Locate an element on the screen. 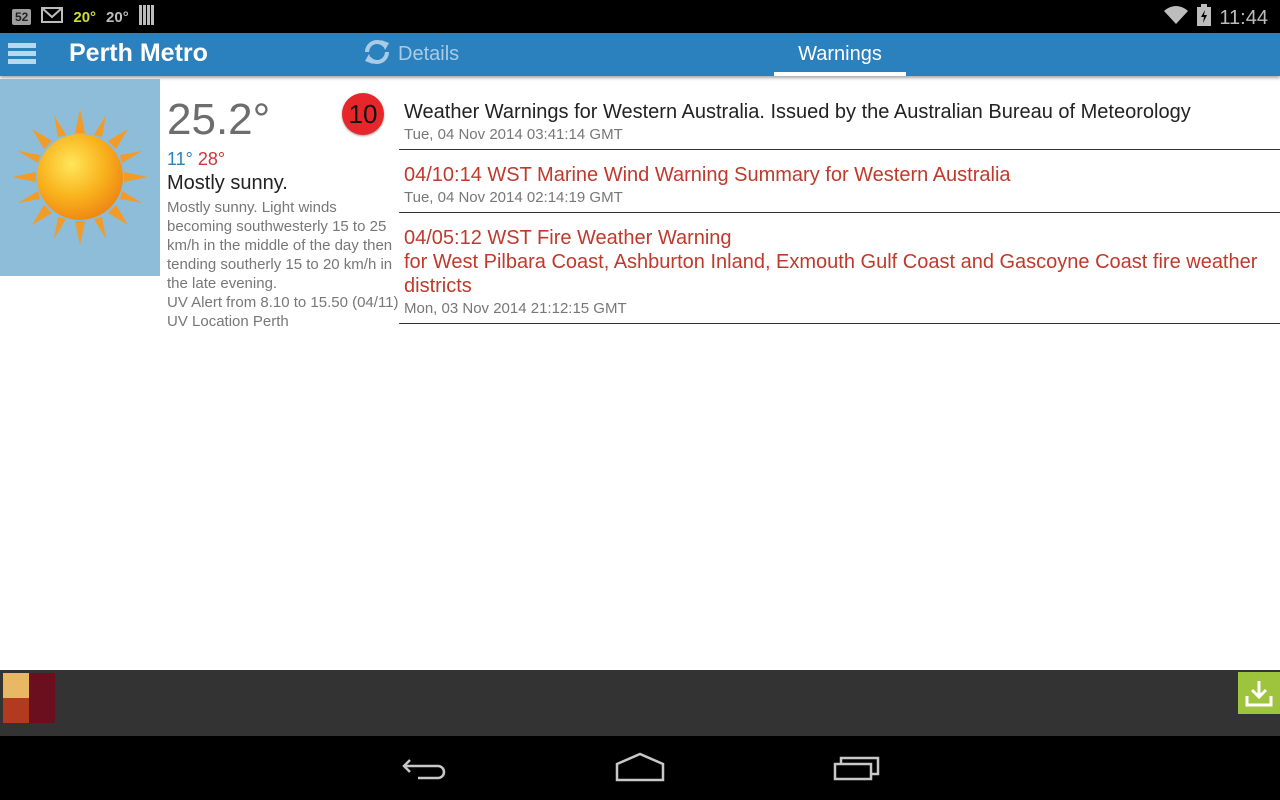 The width and height of the screenshot is (1280, 800). back-icon is located at coordinates (424, 769).